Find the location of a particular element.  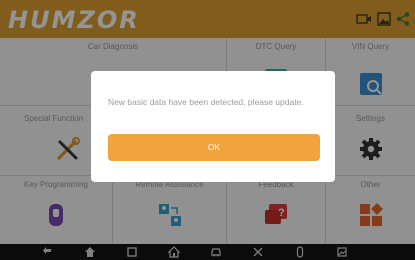

ok-button: OK is located at coordinates (214, 147).